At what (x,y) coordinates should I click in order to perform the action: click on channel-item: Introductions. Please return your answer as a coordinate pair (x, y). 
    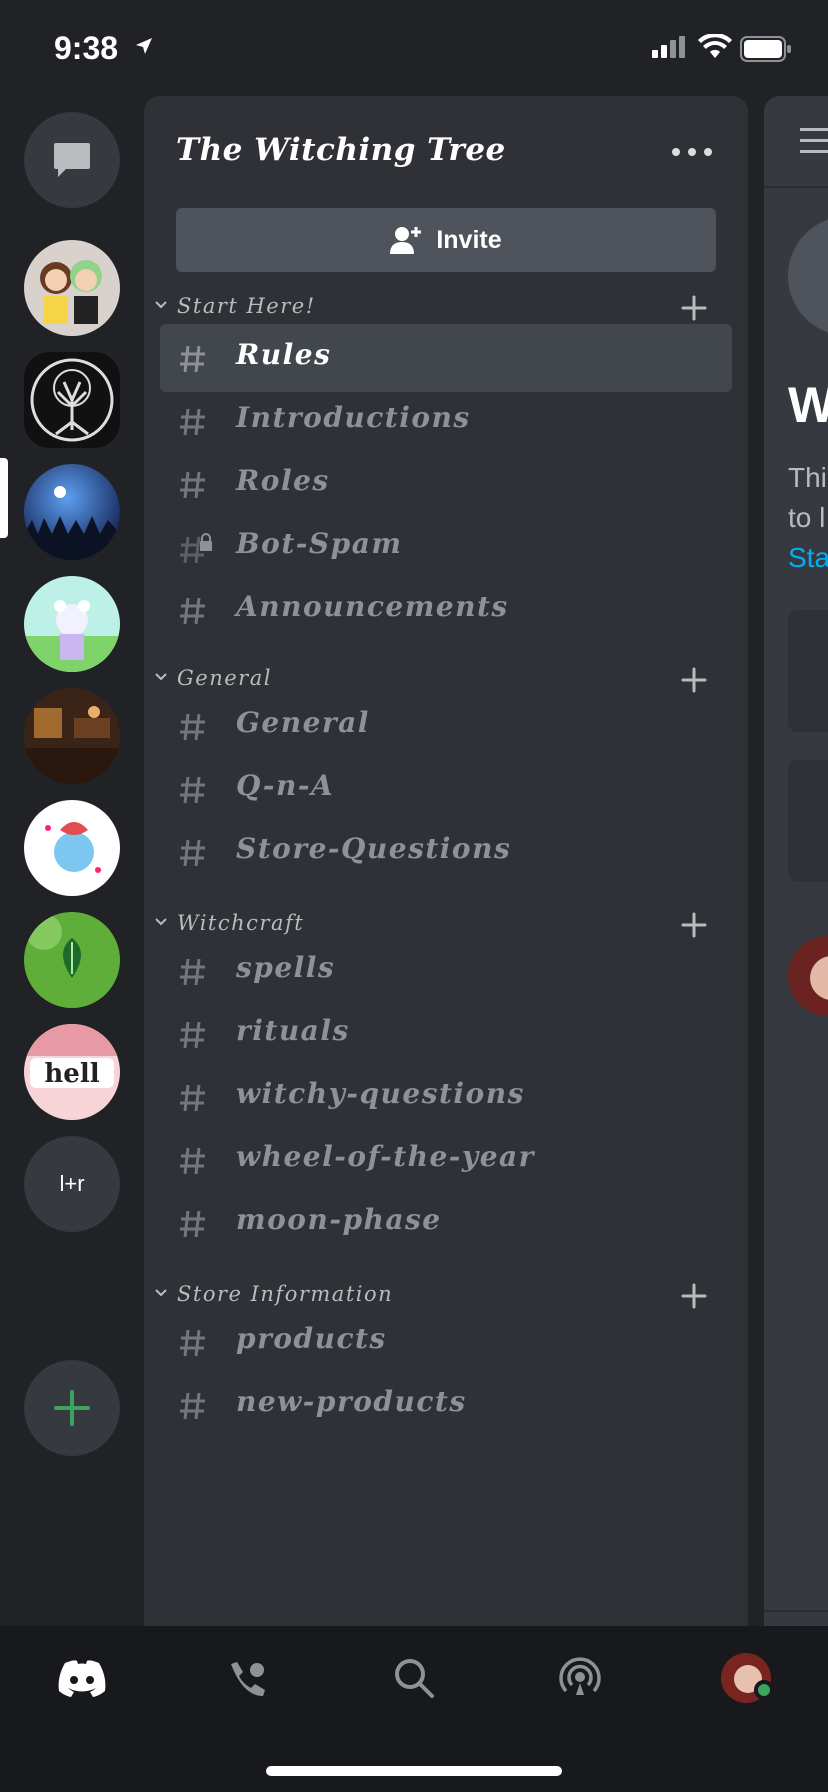
    Looking at the image, I should click on (446, 421).